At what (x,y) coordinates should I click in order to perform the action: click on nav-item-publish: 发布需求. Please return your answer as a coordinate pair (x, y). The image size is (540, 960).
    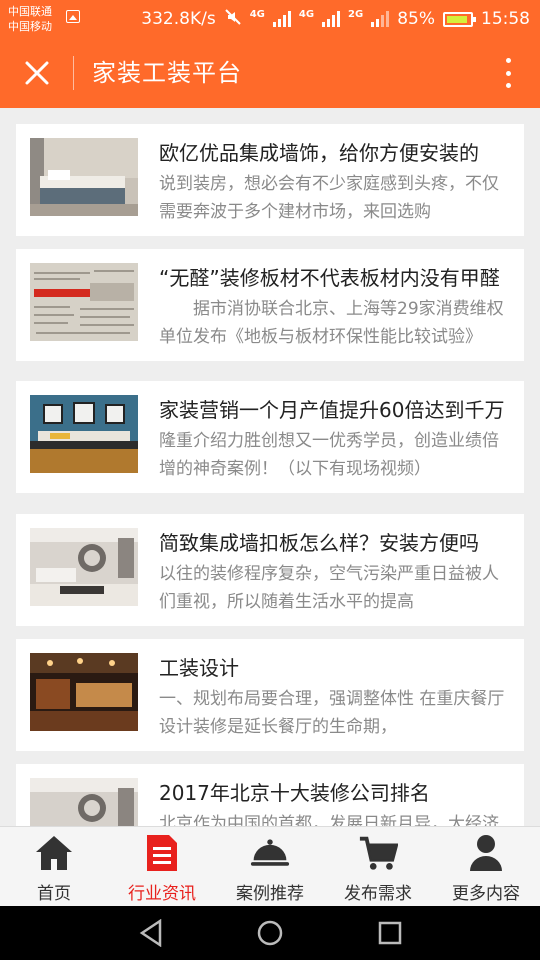
    Looking at the image, I should click on (378, 866).